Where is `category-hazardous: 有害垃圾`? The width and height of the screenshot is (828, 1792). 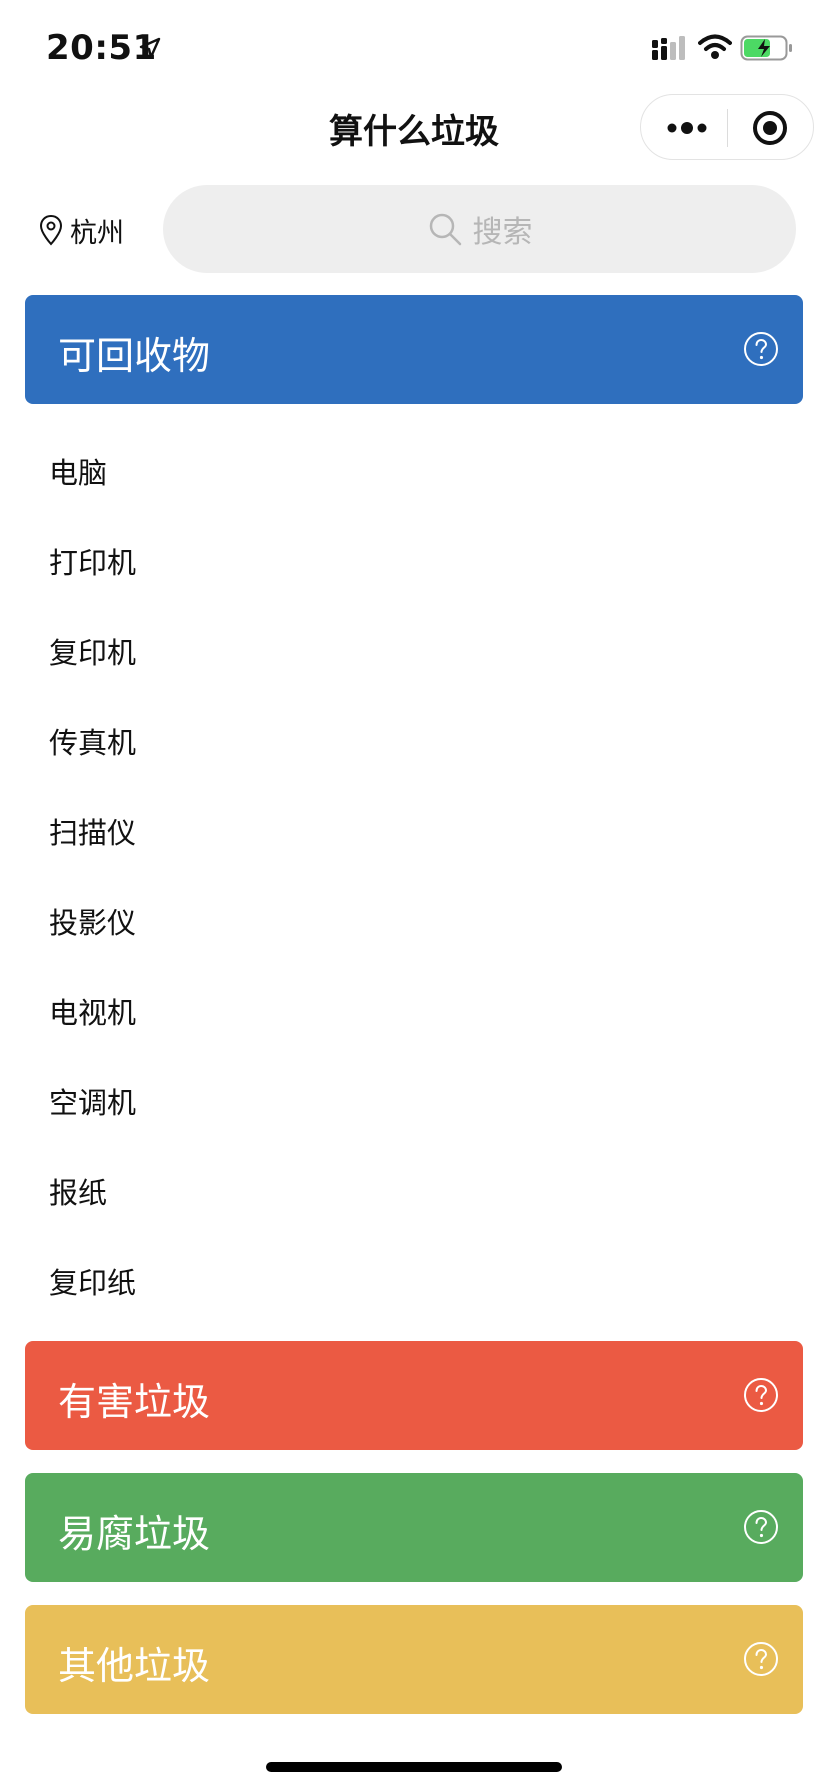
category-hazardous: 有害垃圾 is located at coordinates (414, 1395).